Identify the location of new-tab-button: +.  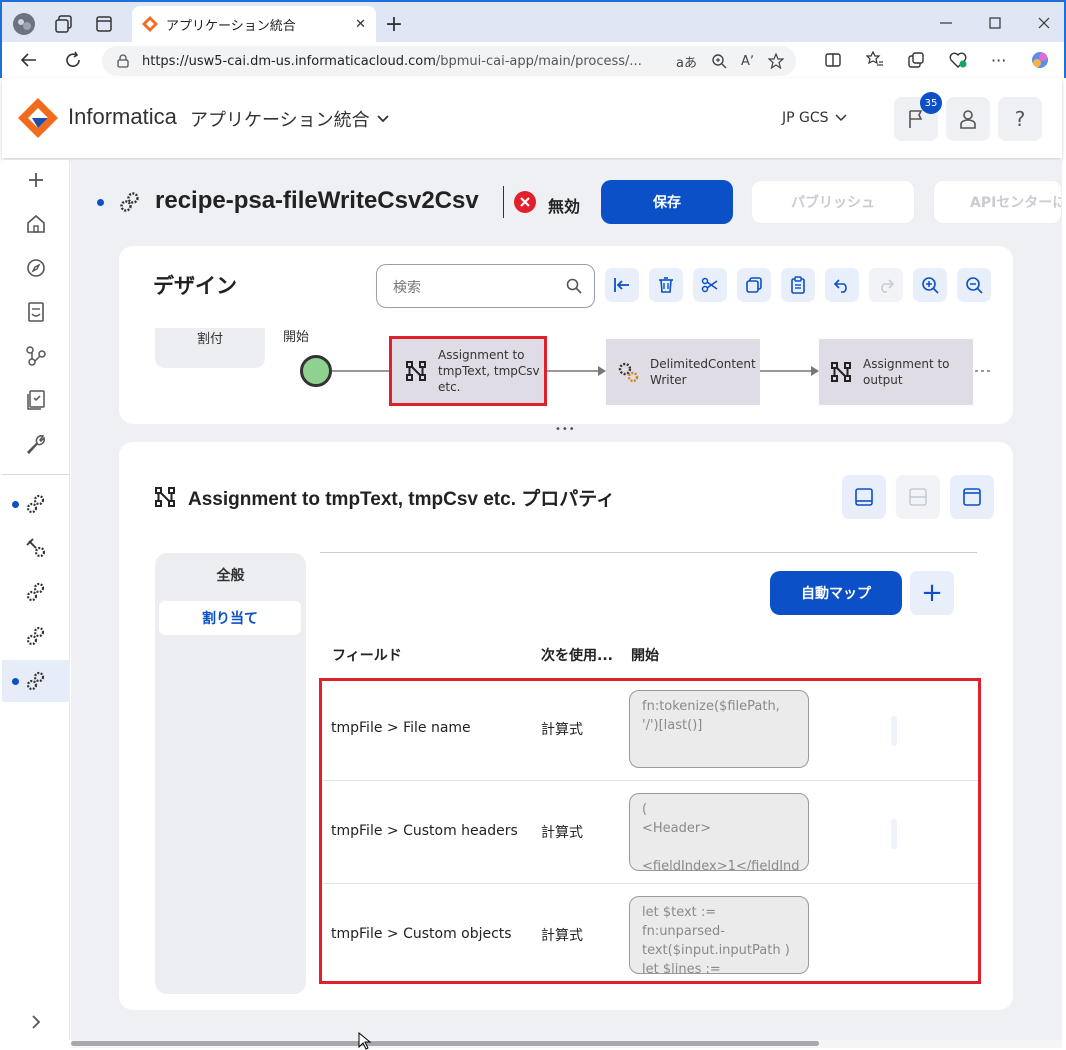
(394, 24).